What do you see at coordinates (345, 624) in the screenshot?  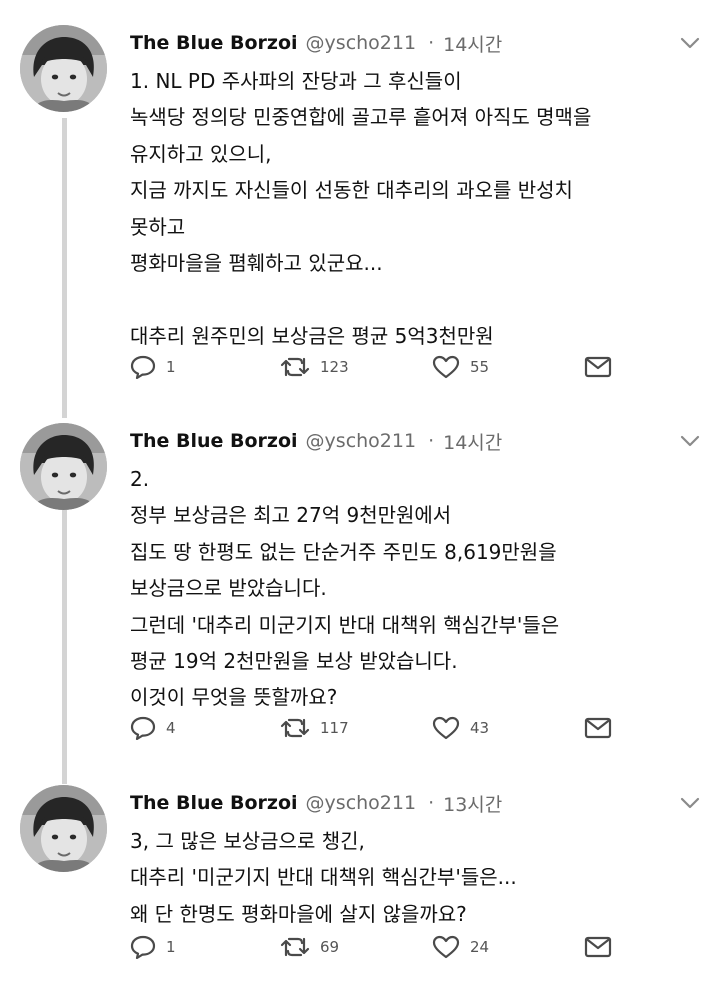 I see `tweet-text-line: 그런데 '대추리 미군기지 반대 대책위 핵심간부'들은` at bounding box center [345, 624].